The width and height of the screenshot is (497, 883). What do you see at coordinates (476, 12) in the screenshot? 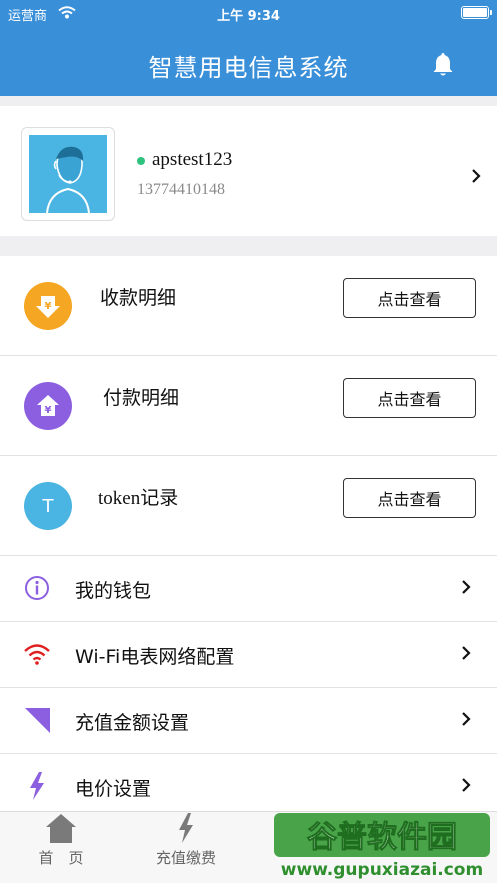
I see `battery-icon` at bounding box center [476, 12].